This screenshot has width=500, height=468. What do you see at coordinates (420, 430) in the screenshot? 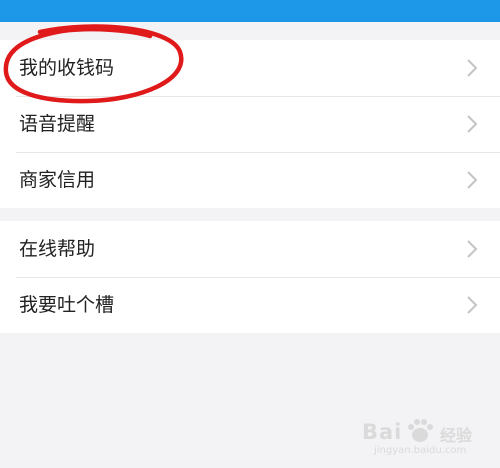
I see `paw-icon` at bounding box center [420, 430].